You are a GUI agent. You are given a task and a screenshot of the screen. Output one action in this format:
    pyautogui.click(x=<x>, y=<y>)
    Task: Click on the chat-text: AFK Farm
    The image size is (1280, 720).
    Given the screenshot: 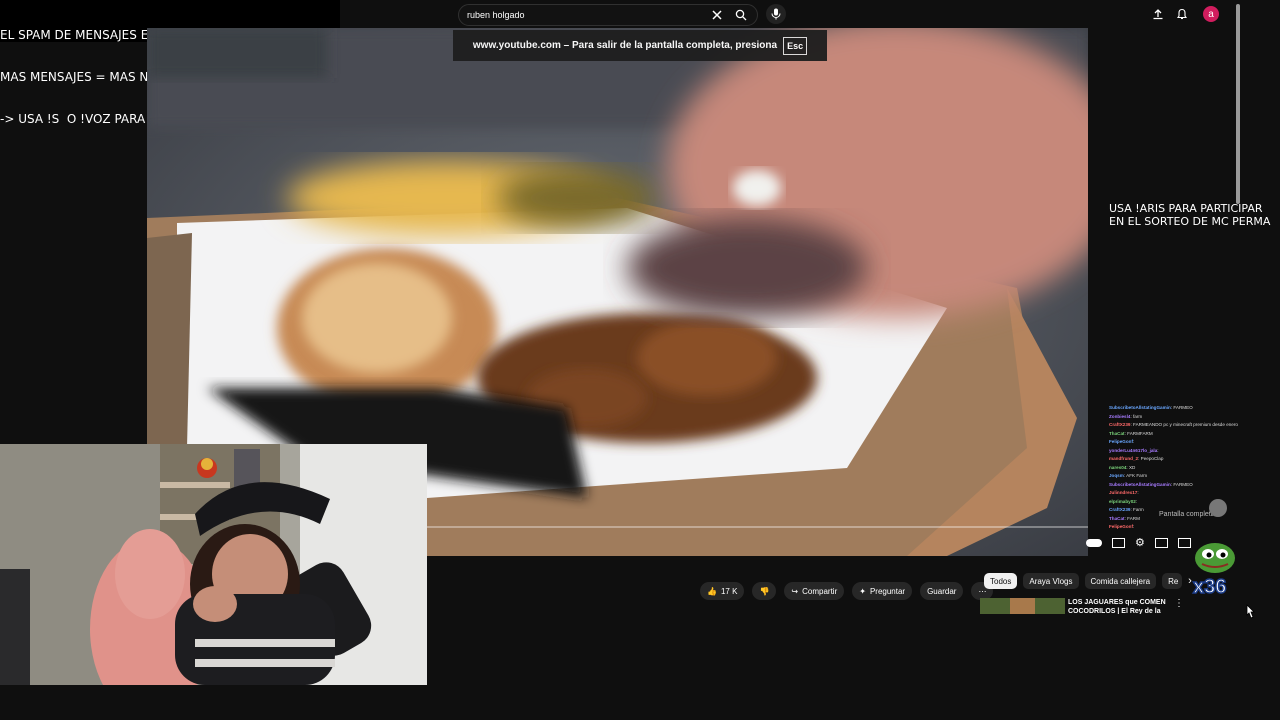 What is the action you would take?
    pyautogui.click(x=1137, y=475)
    